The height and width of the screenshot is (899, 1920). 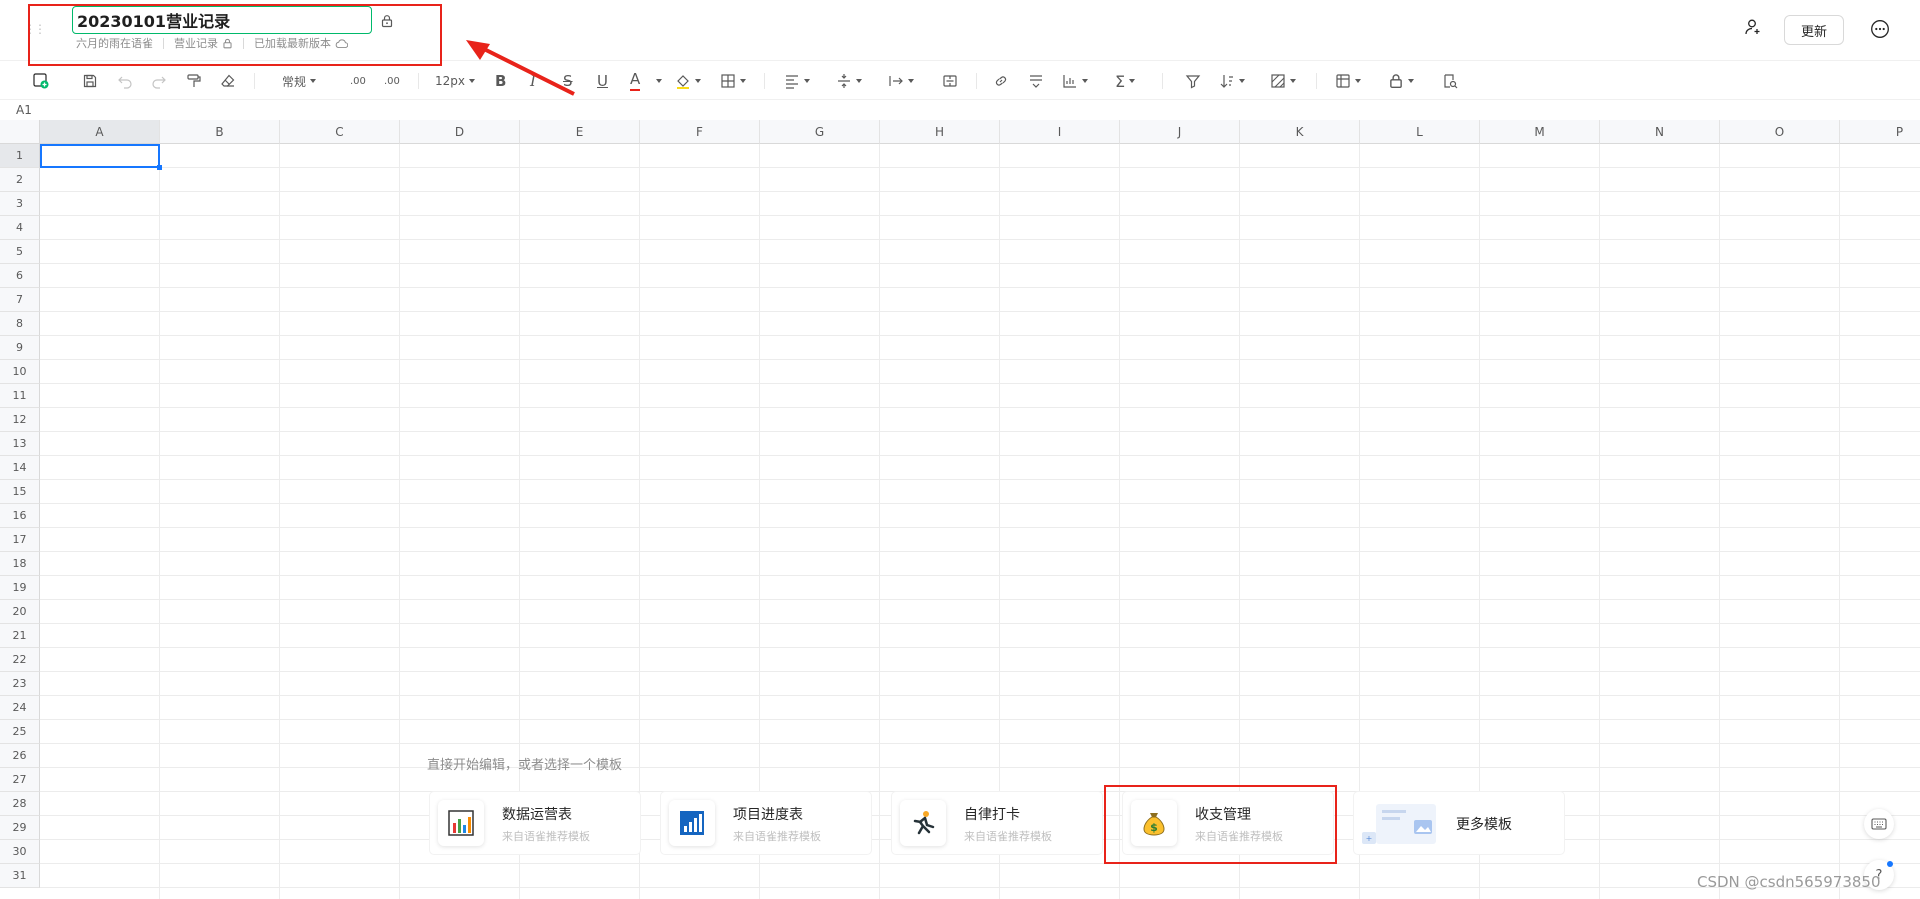 I want to click on border-icon, so click(x=733, y=81).